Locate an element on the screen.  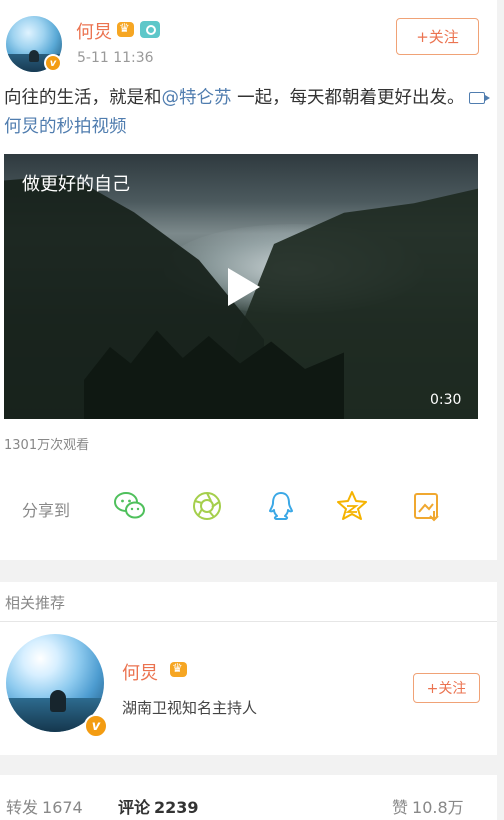
camera-badge-icon is located at coordinates (150, 29).